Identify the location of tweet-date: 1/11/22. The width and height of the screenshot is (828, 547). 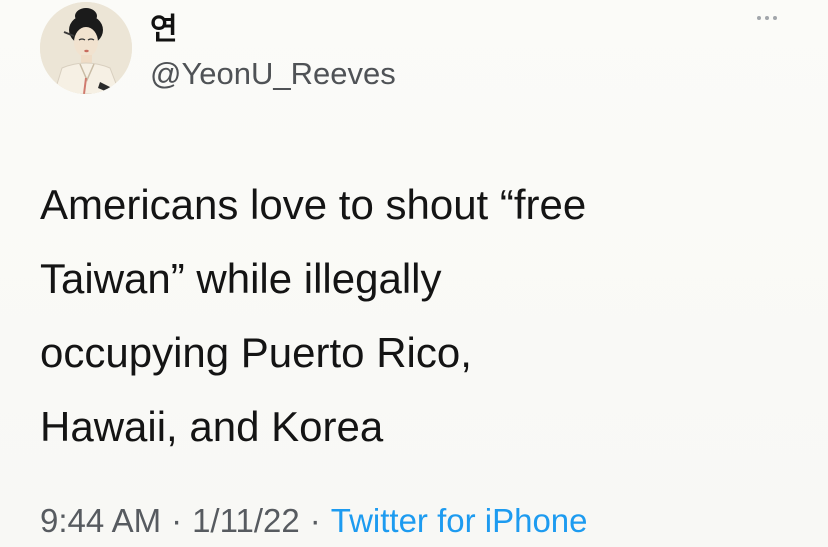
(246, 520).